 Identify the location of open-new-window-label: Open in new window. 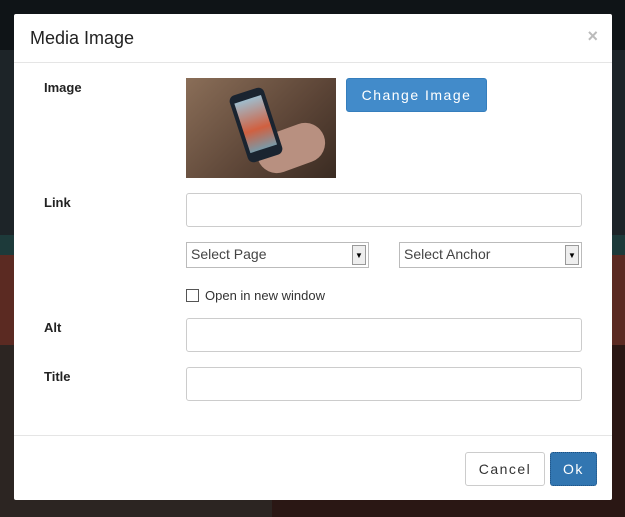
(265, 295).